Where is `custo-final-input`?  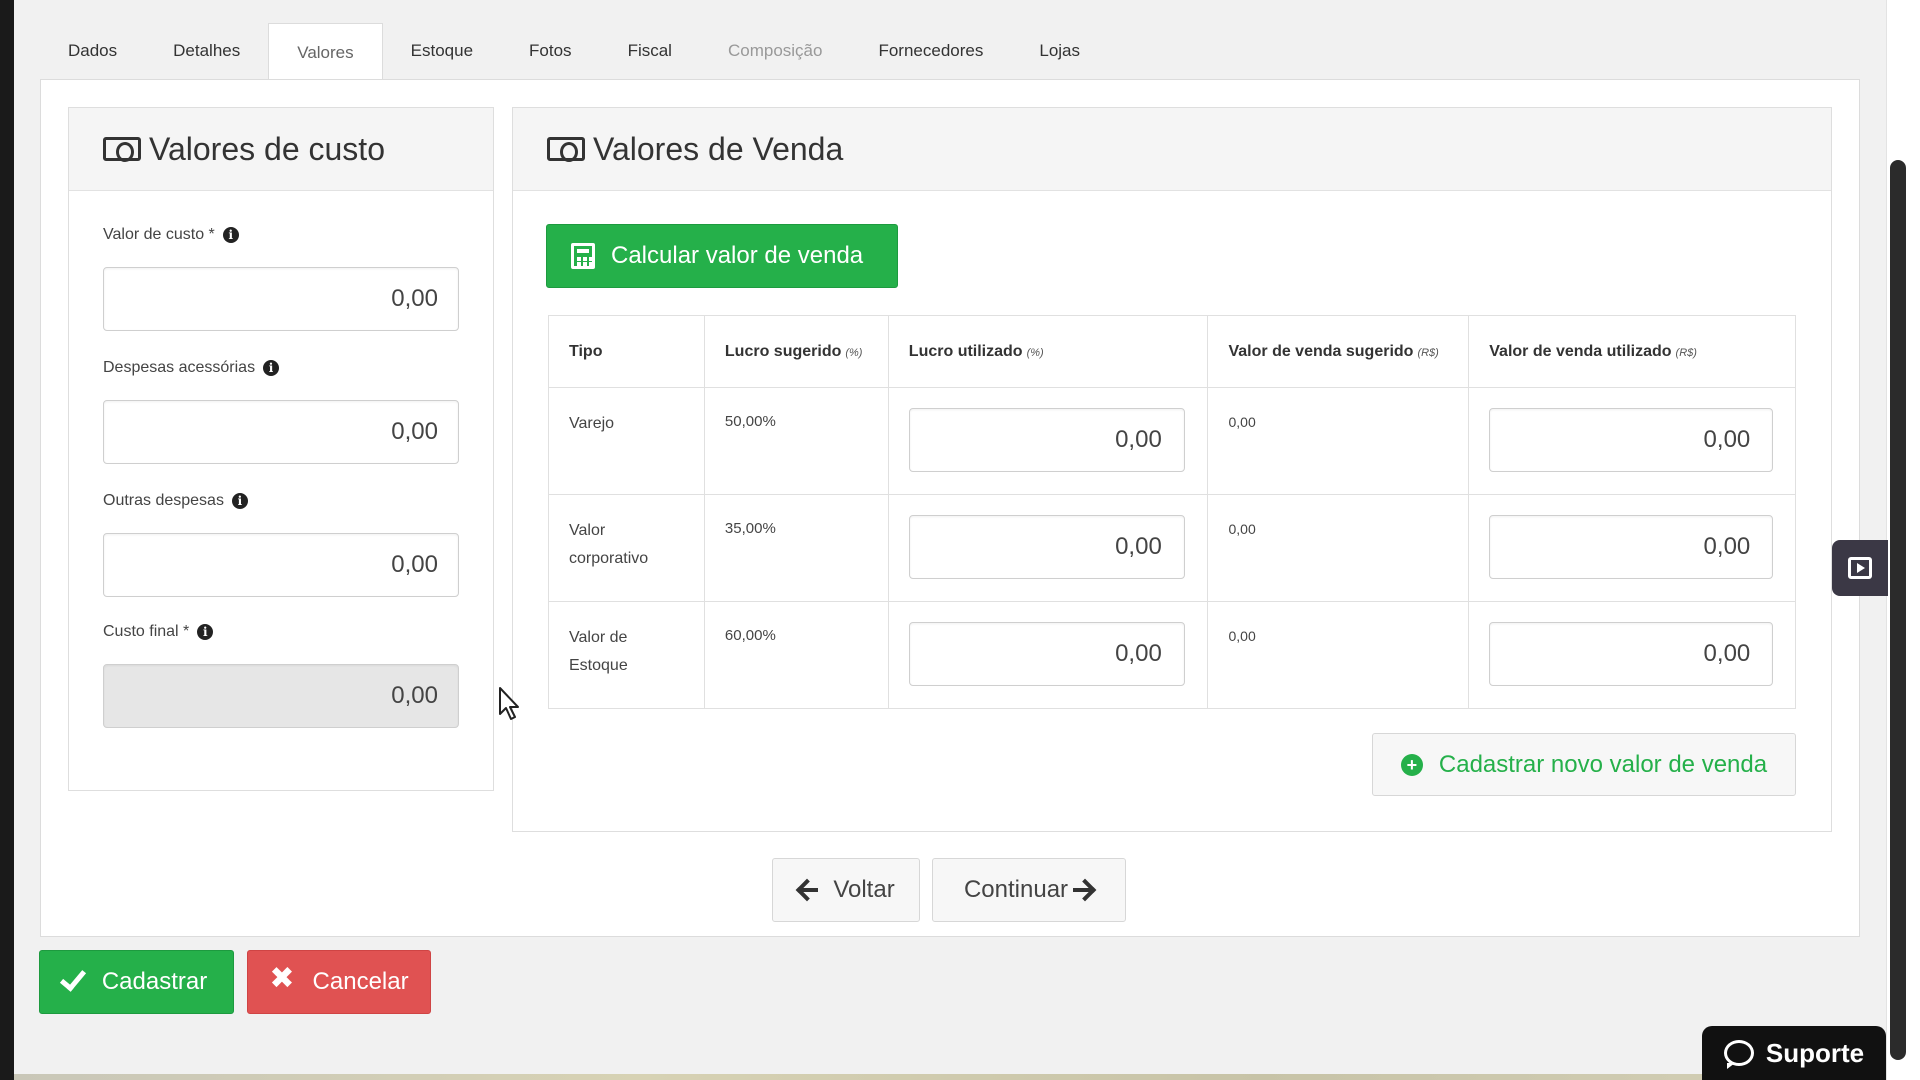
custo-final-input is located at coordinates (281, 696).